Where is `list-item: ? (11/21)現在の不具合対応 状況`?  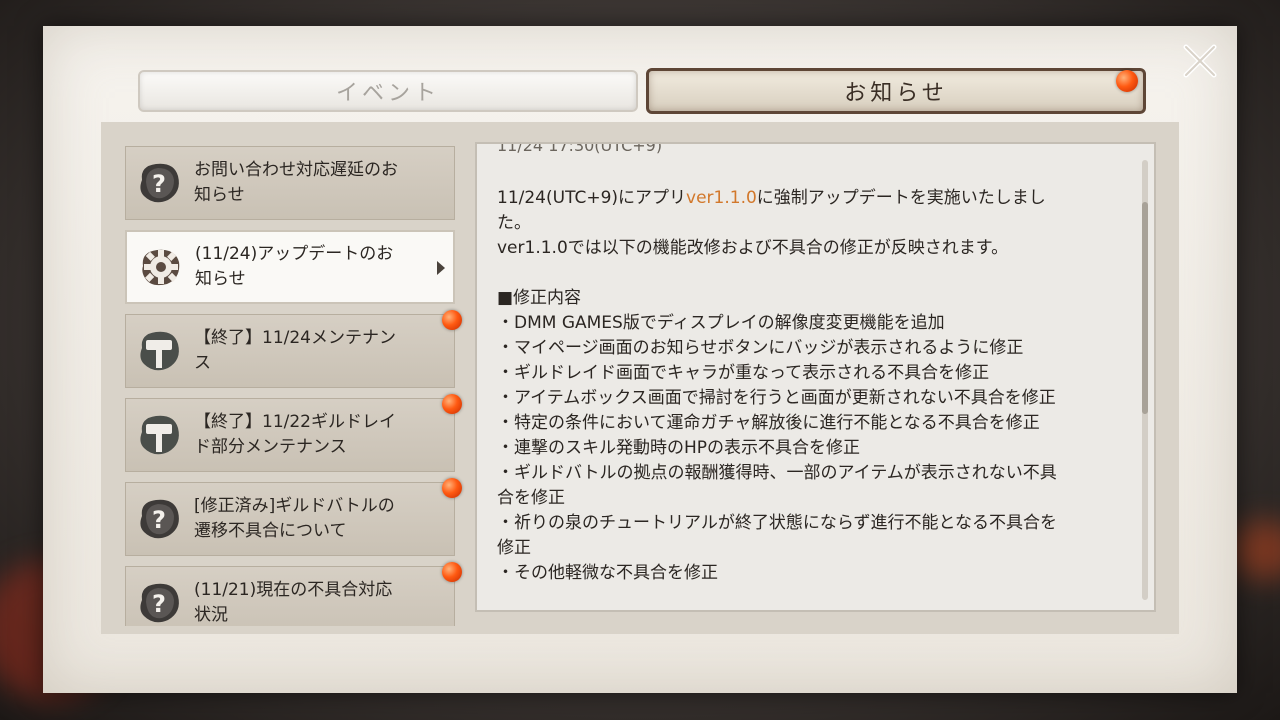 list-item: ? (11/21)現在の不具合対応 状況 is located at coordinates (290, 596).